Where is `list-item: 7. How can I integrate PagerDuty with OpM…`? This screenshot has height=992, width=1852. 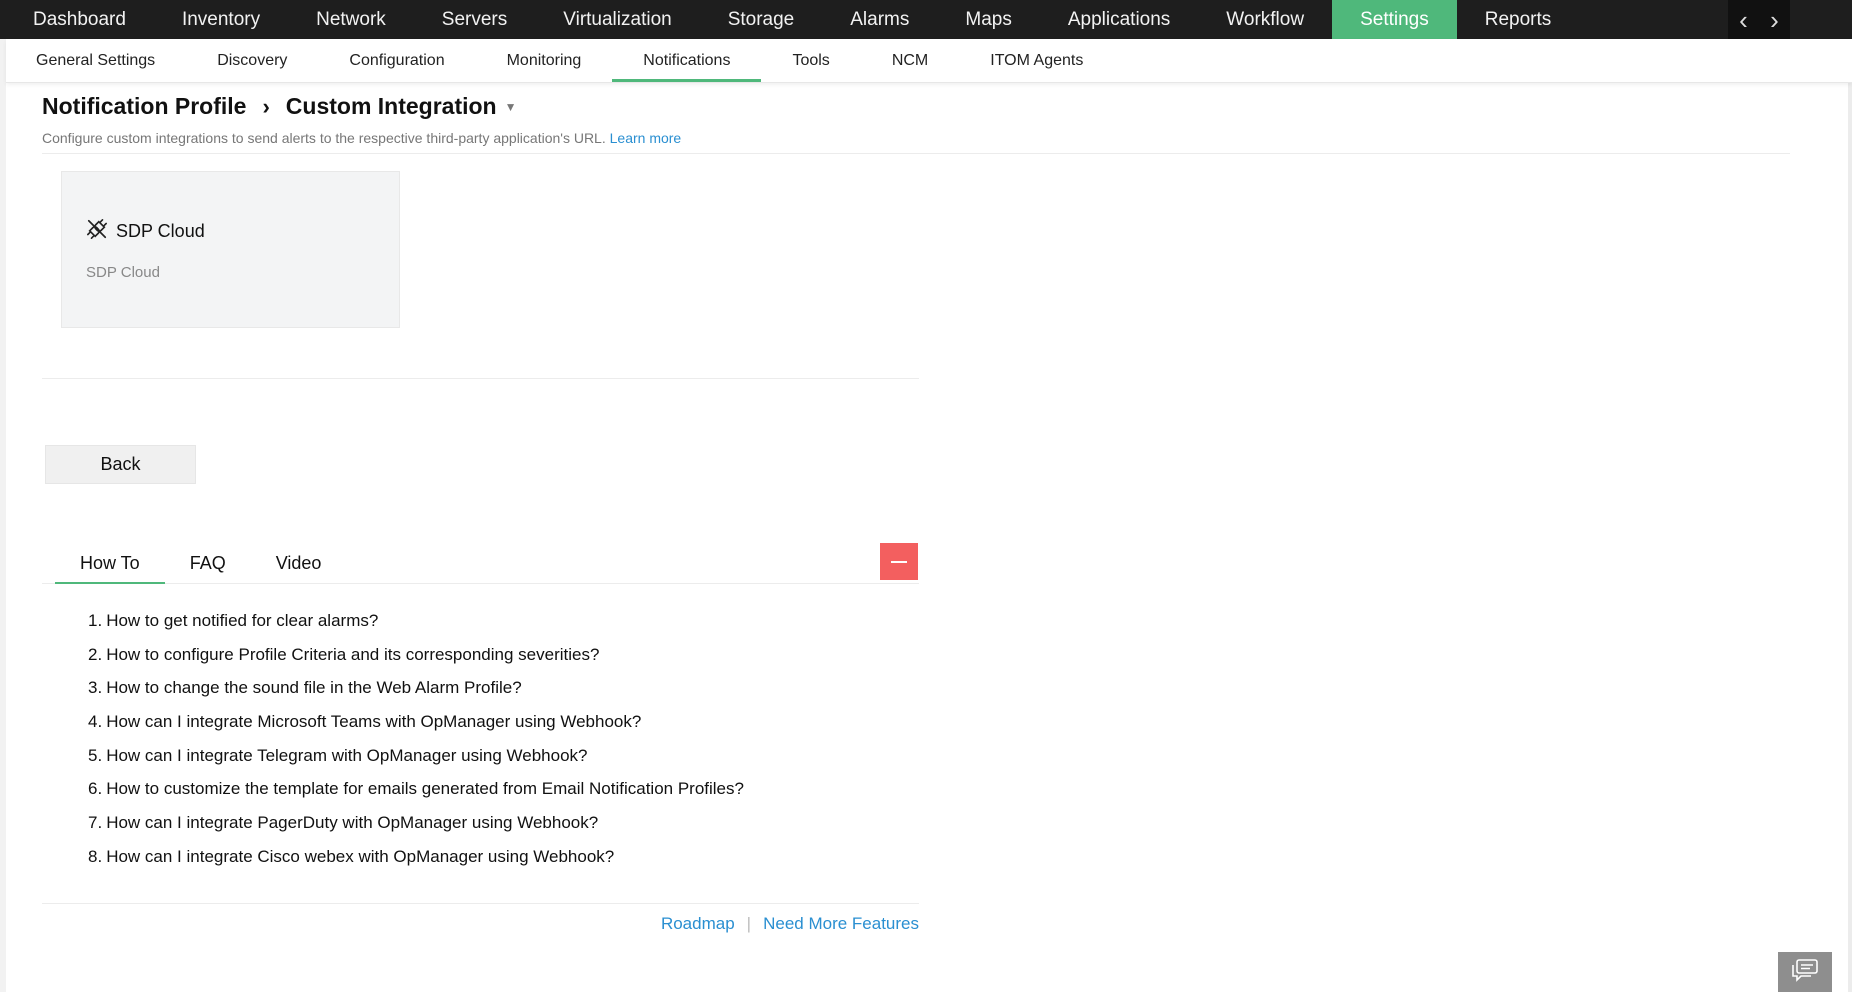 list-item: 7. How can I integrate PagerDuty with OpM… is located at coordinates (416, 829).